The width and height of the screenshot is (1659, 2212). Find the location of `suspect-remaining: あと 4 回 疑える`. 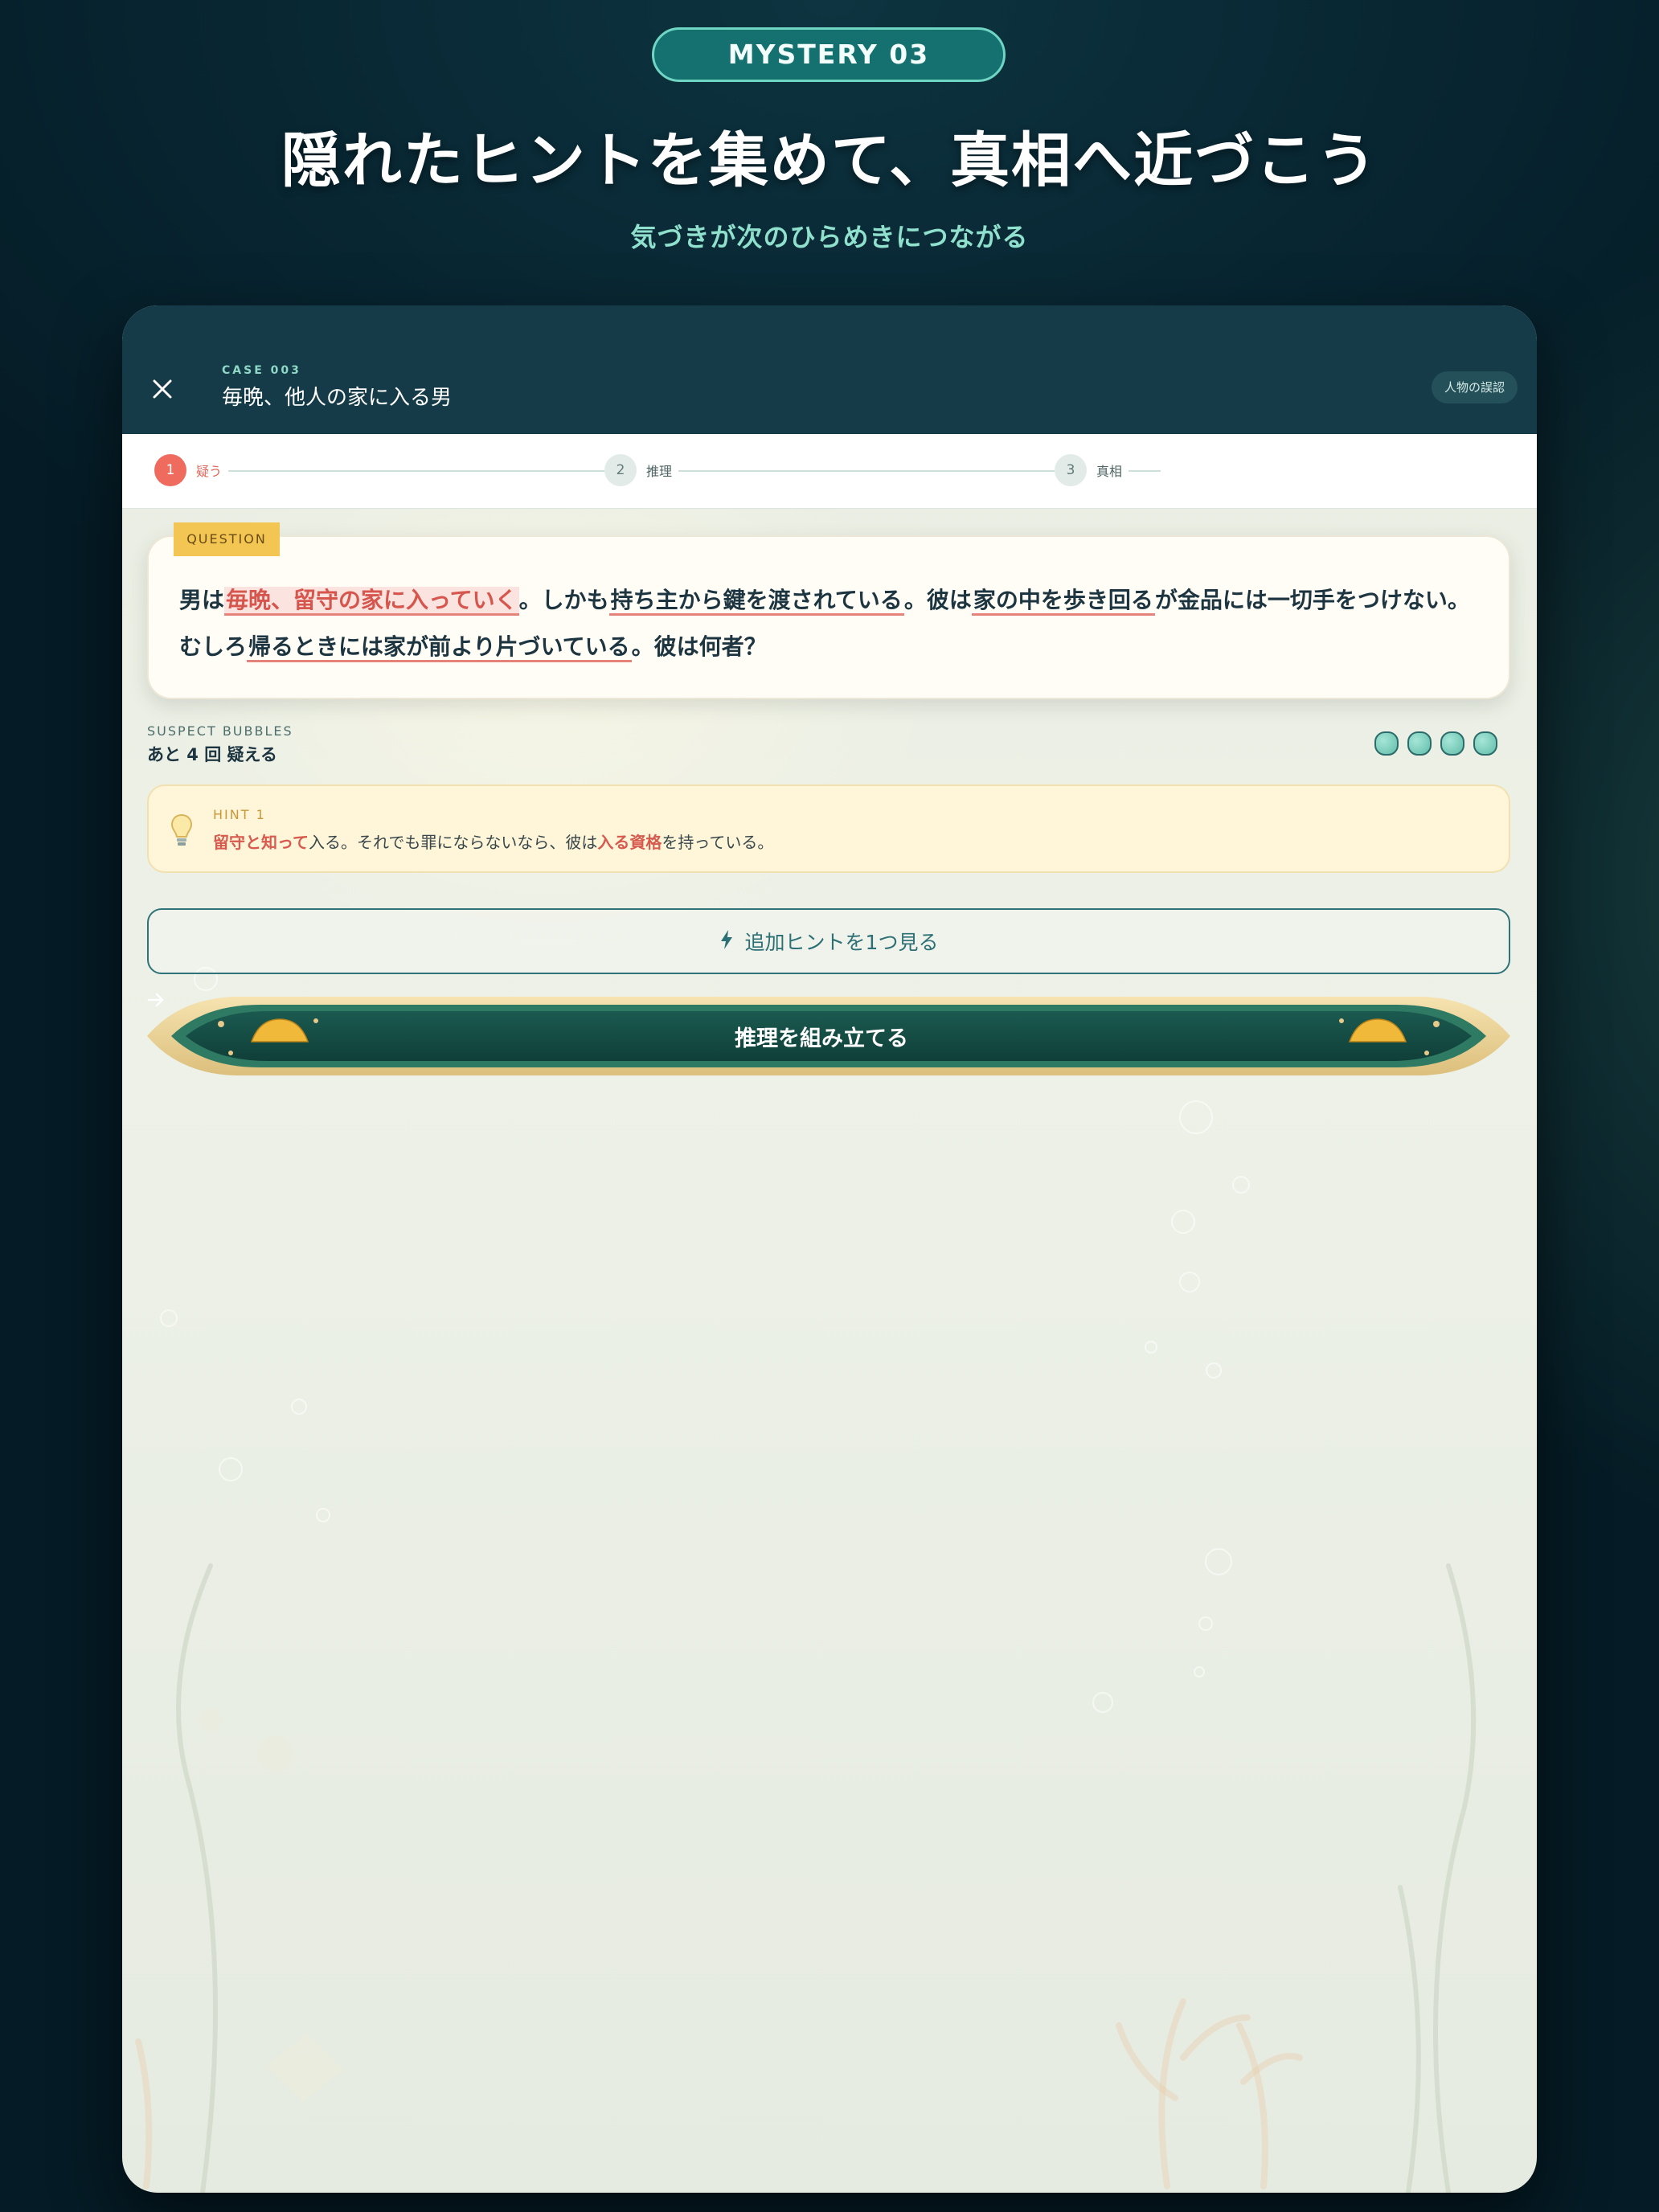

suspect-remaining: あと 4 回 疑える is located at coordinates (212, 754).